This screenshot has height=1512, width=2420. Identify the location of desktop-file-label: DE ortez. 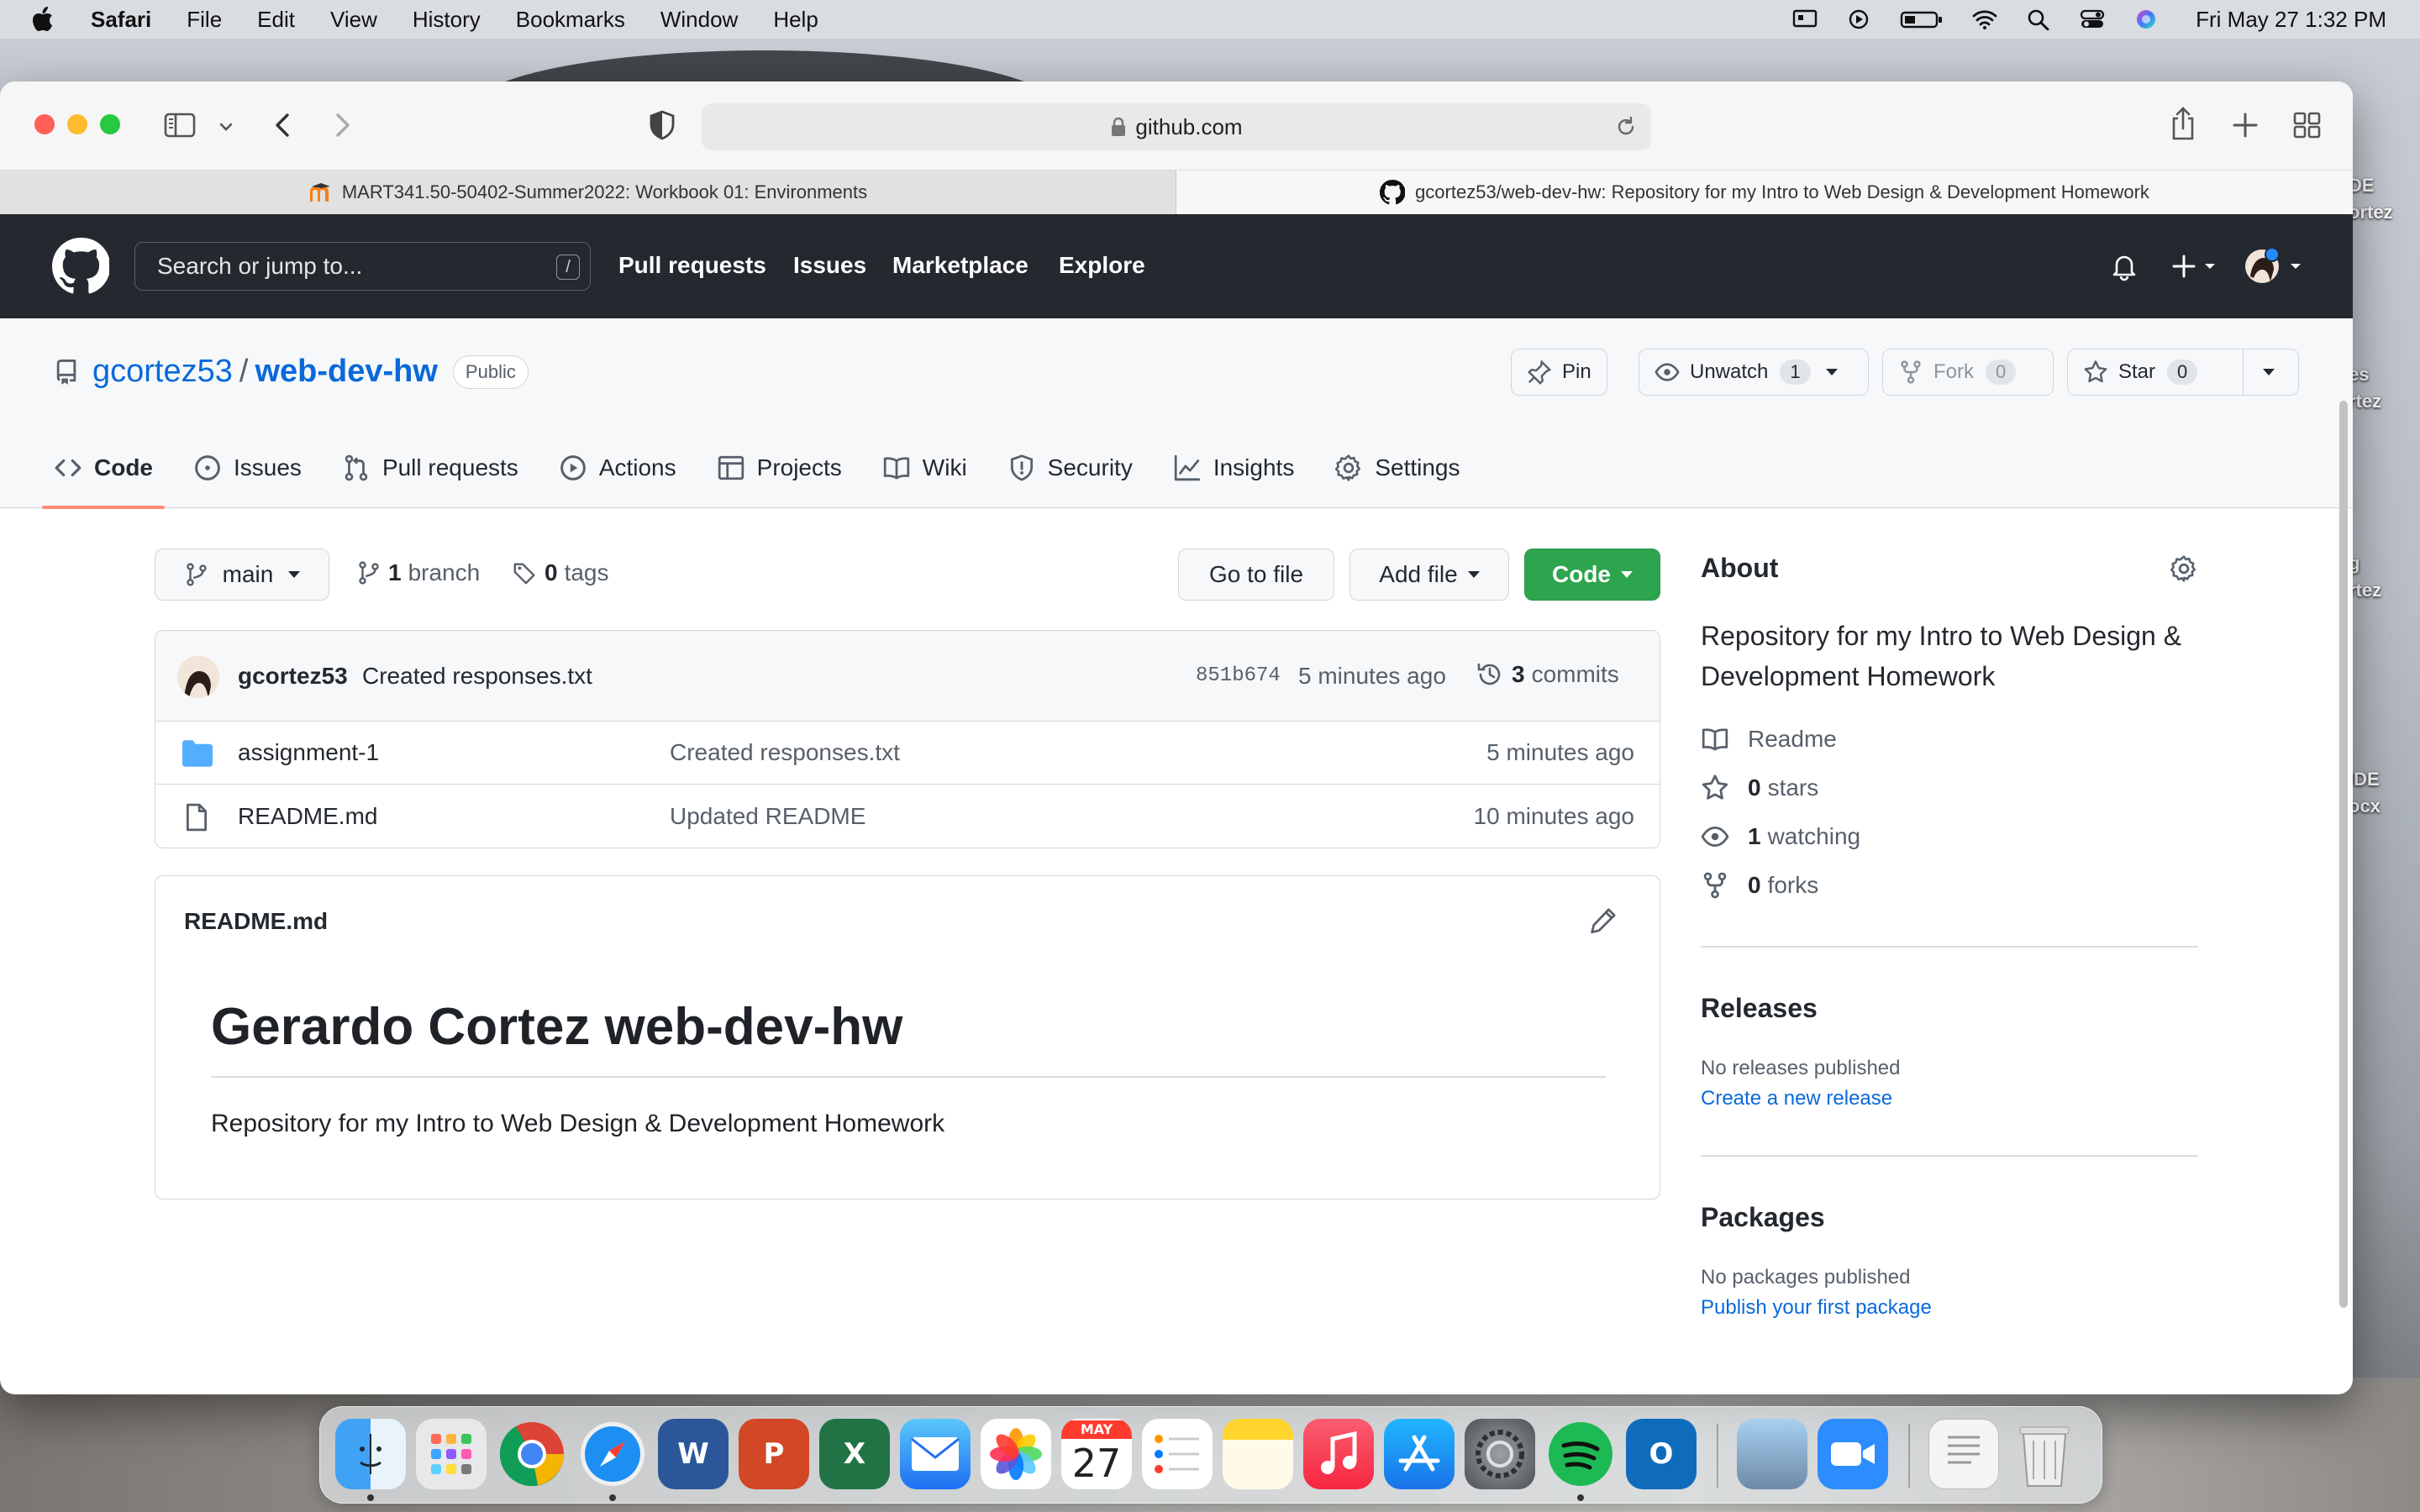
(2385, 199).